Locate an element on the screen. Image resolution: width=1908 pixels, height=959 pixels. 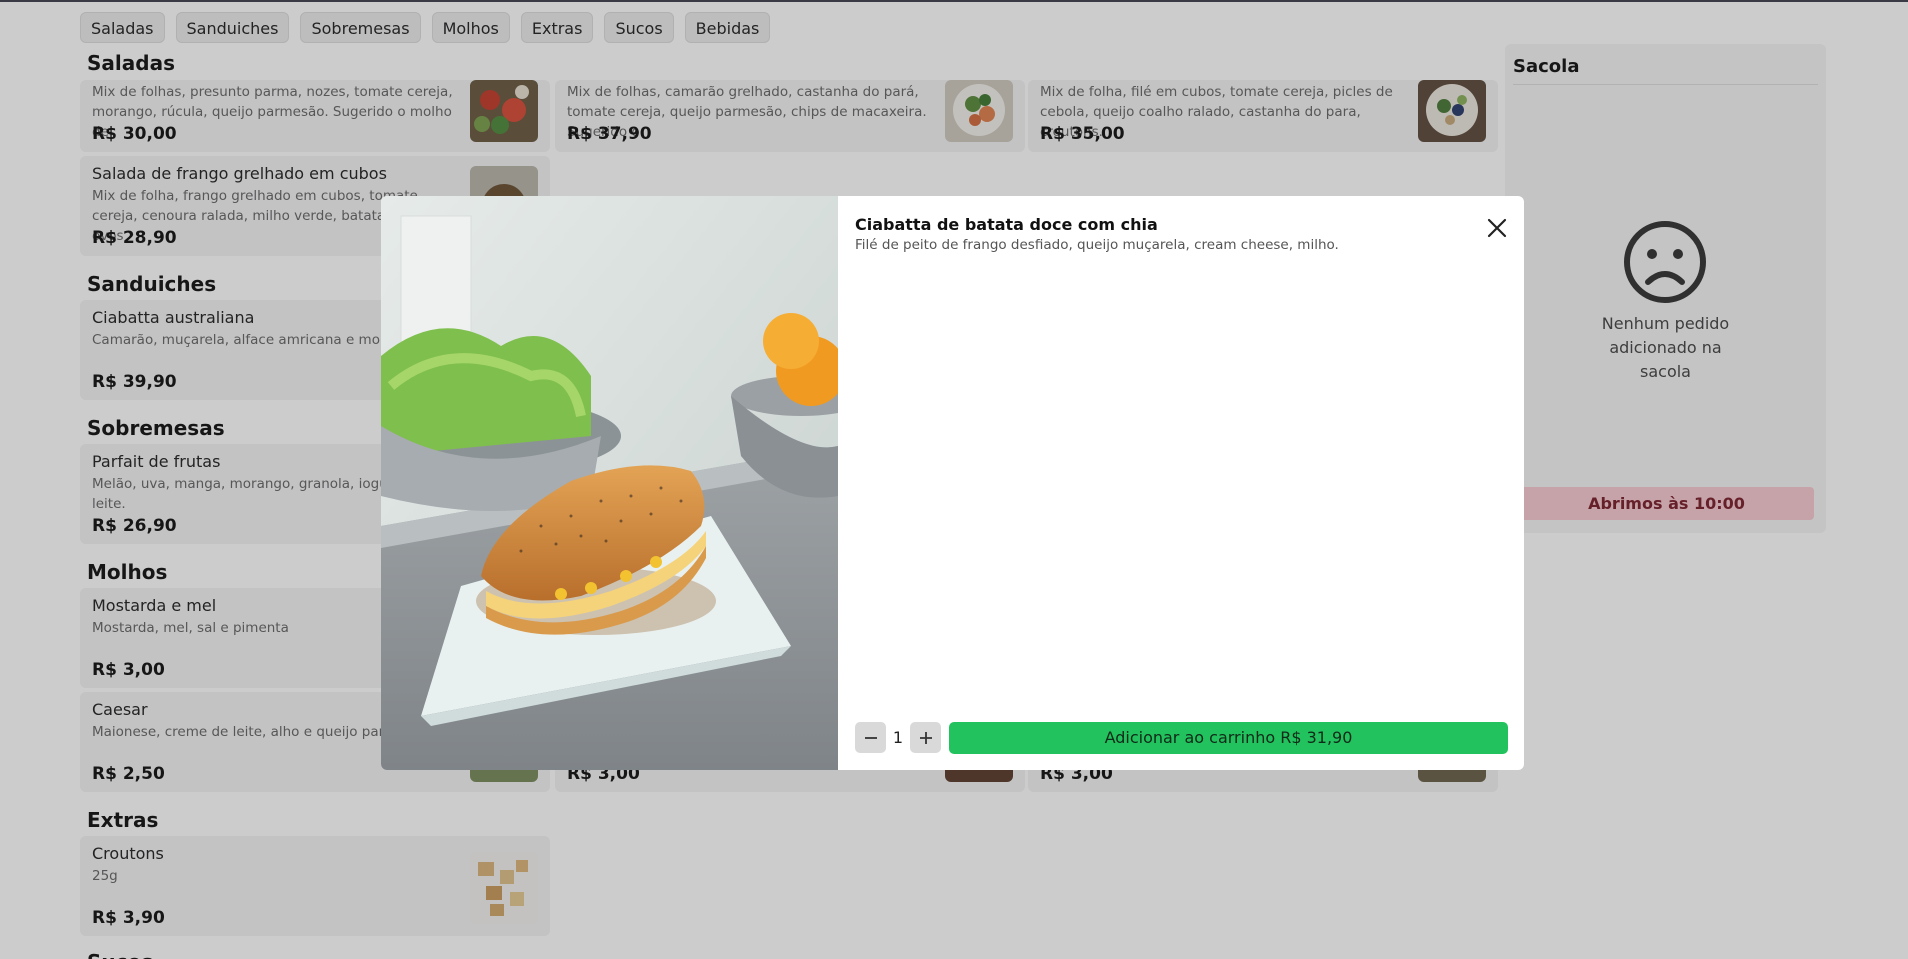
modal-product-title: Ciabatta de batata doce com chia is located at coordinates (1006, 224).